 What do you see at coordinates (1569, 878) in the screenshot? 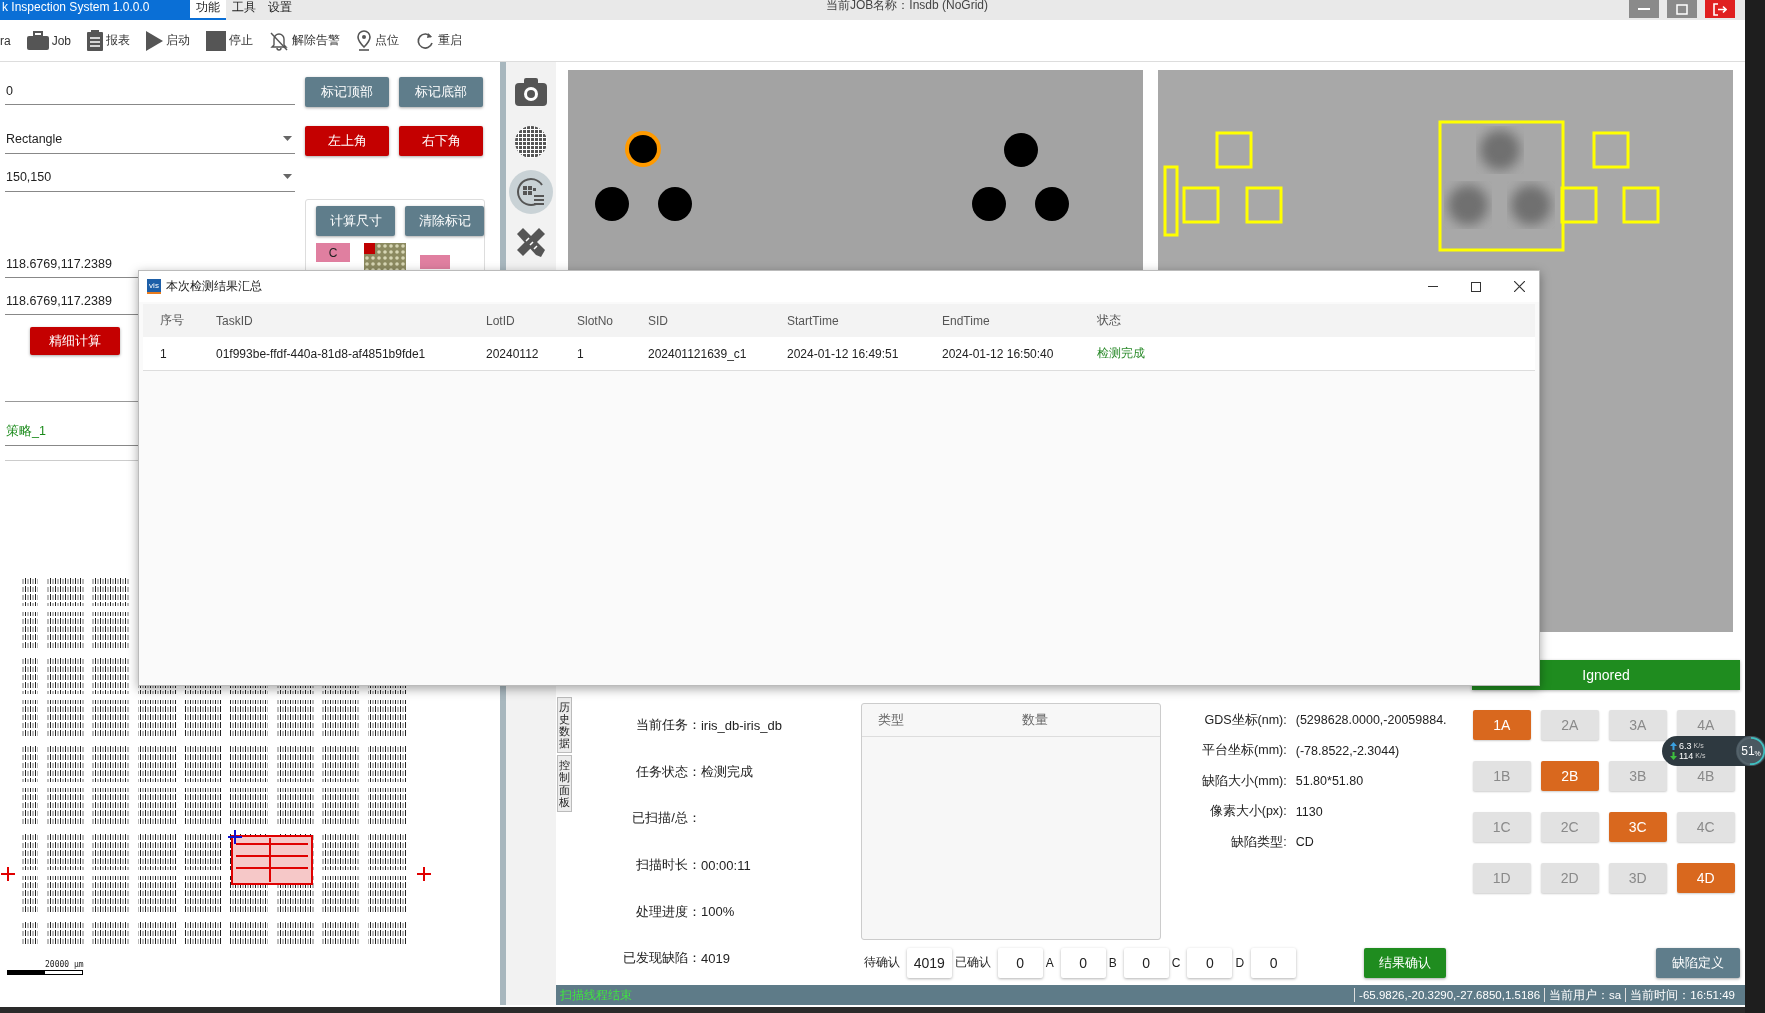
I see `grade-button: 2D` at bounding box center [1569, 878].